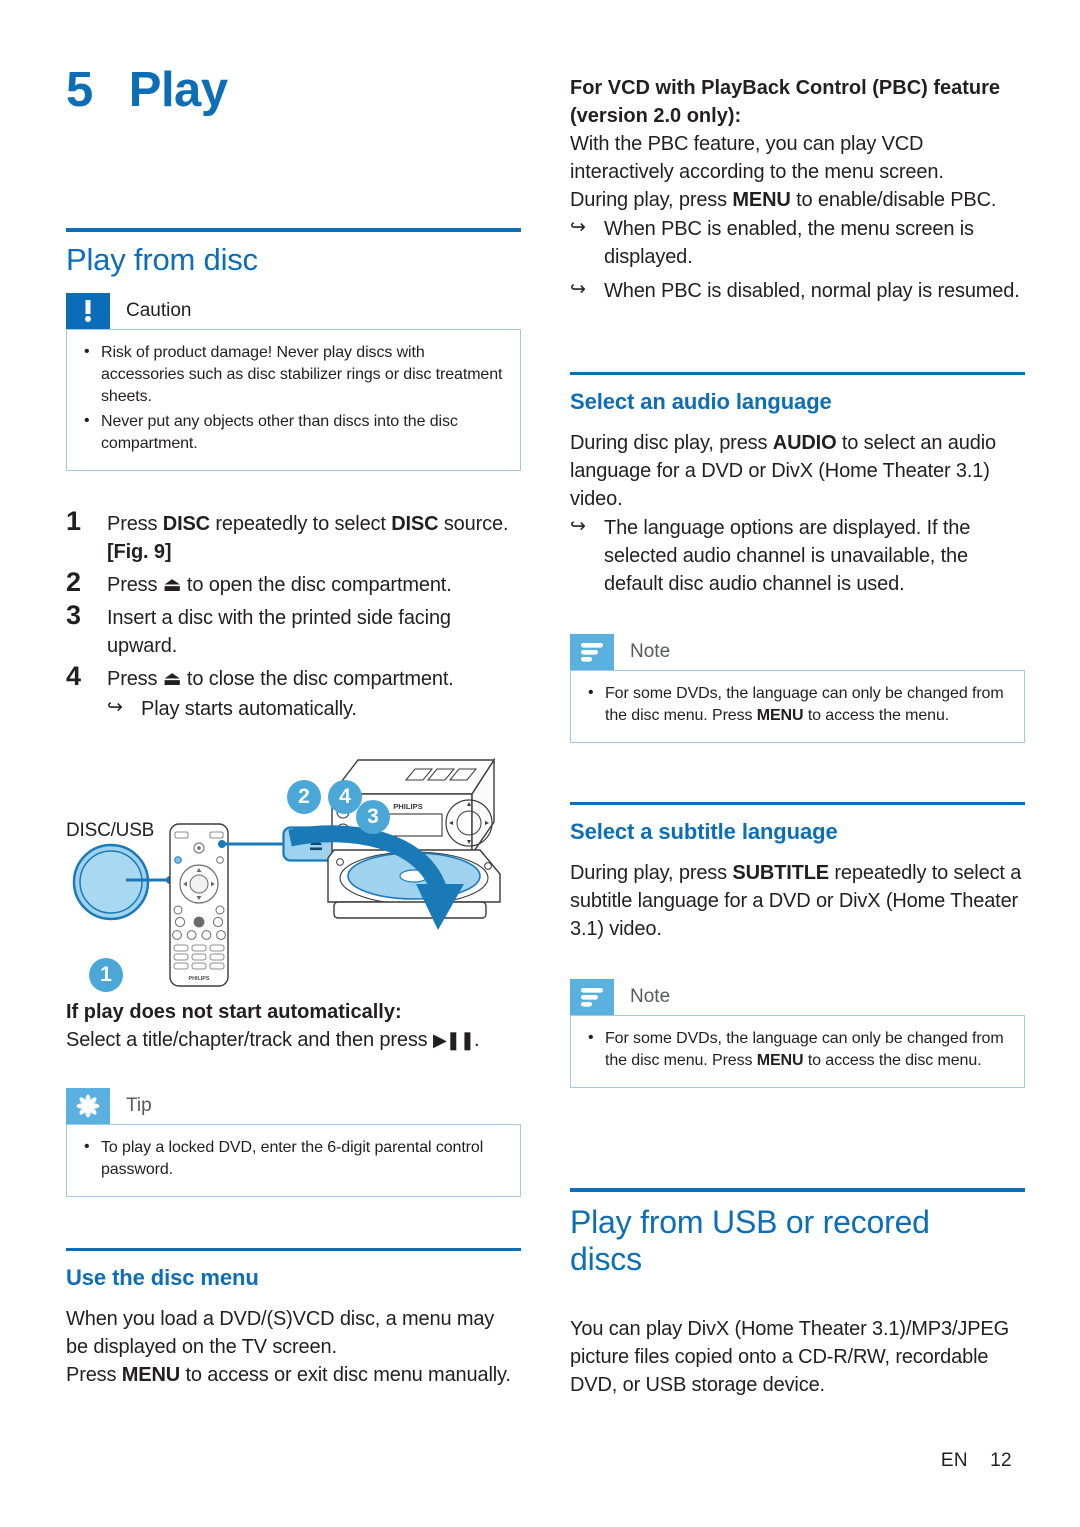 This screenshot has height=1527, width=1080. Describe the element at coordinates (293, 310) in the screenshot. I see `caution-callout-tab: Caution` at that location.